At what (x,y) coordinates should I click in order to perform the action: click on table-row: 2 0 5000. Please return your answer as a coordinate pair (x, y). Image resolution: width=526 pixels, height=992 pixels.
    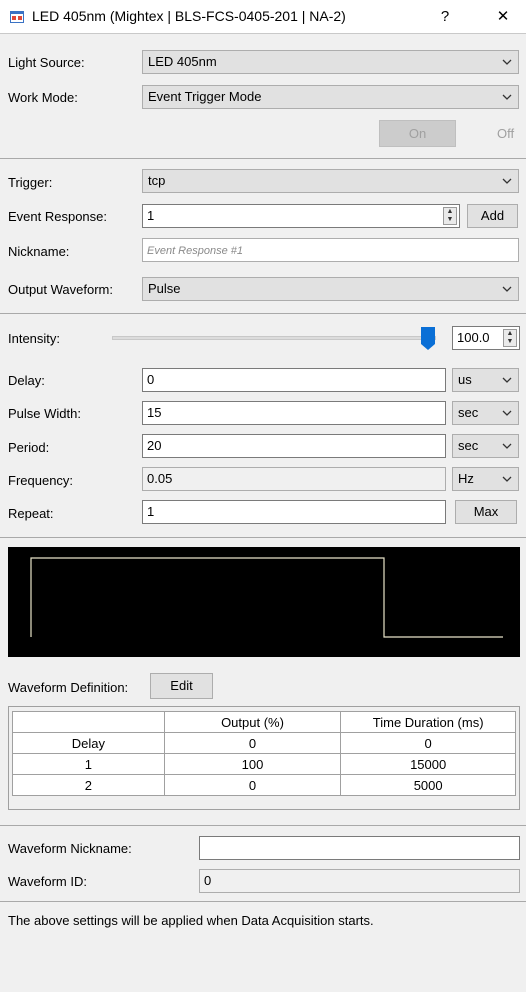
    Looking at the image, I should click on (264, 785).